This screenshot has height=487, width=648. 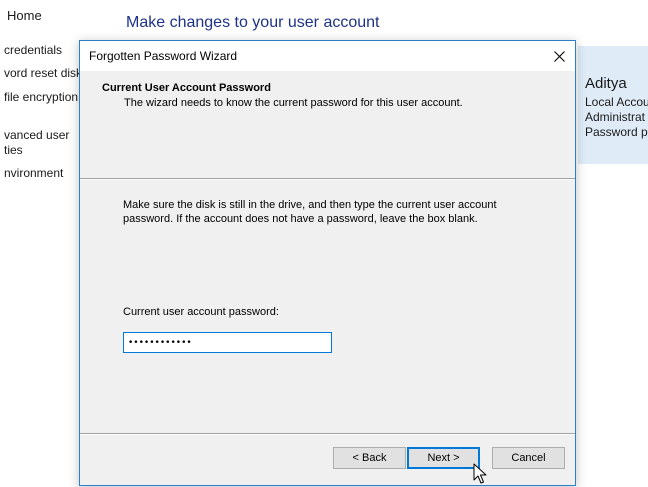 I want to click on cancel-button: Cancel, so click(x=528, y=458).